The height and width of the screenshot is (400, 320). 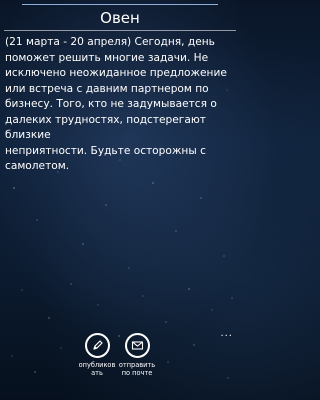 I want to click on email-button-label: отправить по почте, so click(x=137, y=369).